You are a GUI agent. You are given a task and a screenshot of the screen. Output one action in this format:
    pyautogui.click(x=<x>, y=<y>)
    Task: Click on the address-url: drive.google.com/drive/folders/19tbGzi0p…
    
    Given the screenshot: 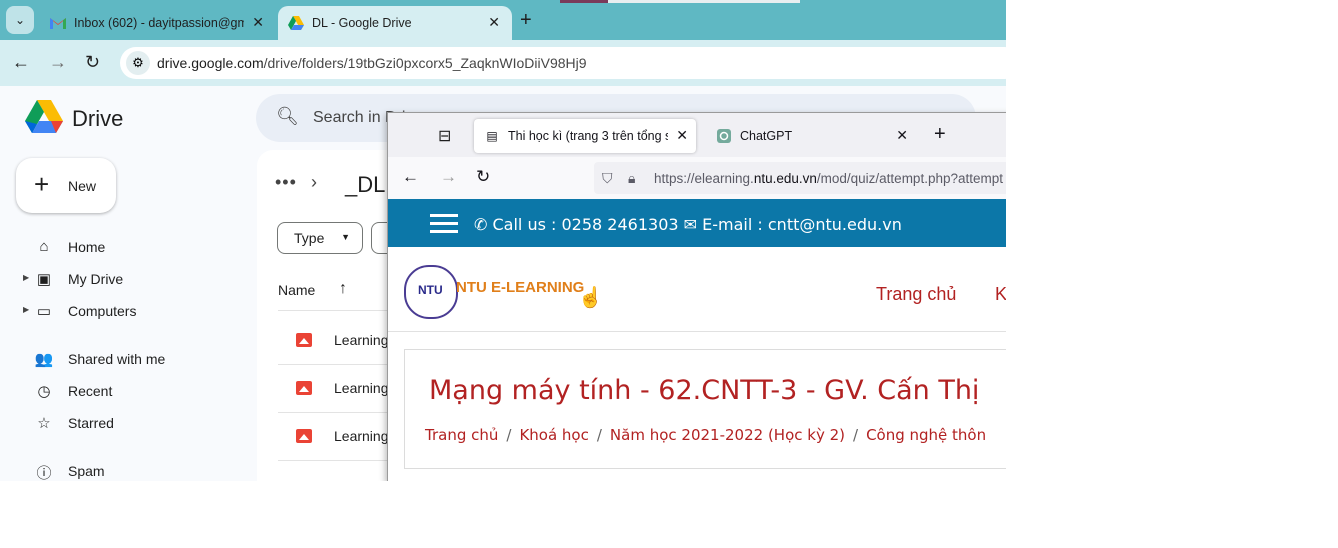 What is the action you would take?
    pyautogui.click(x=372, y=63)
    